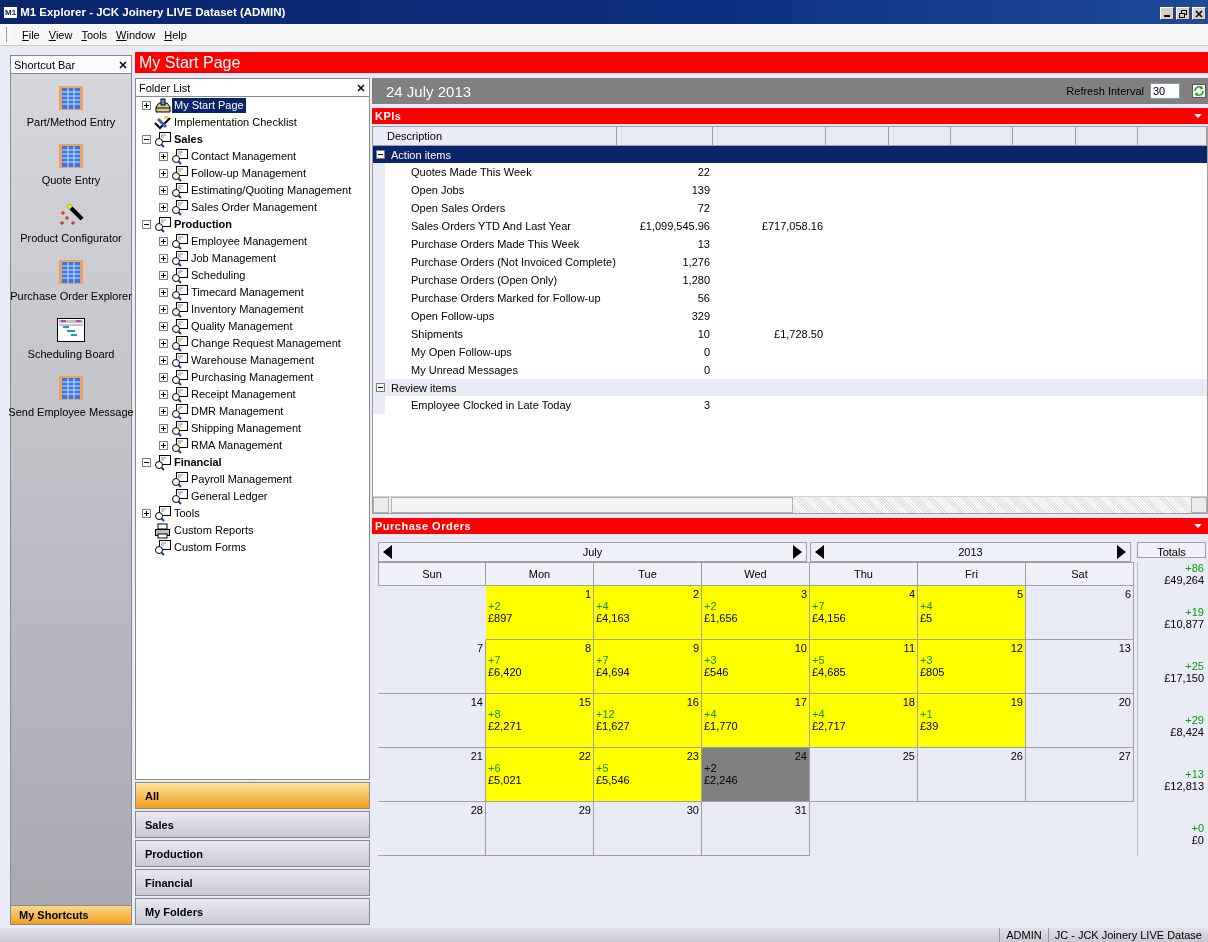 The width and height of the screenshot is (1208, 942). I want to click on calendar-day: 13, so click(1080, 667).